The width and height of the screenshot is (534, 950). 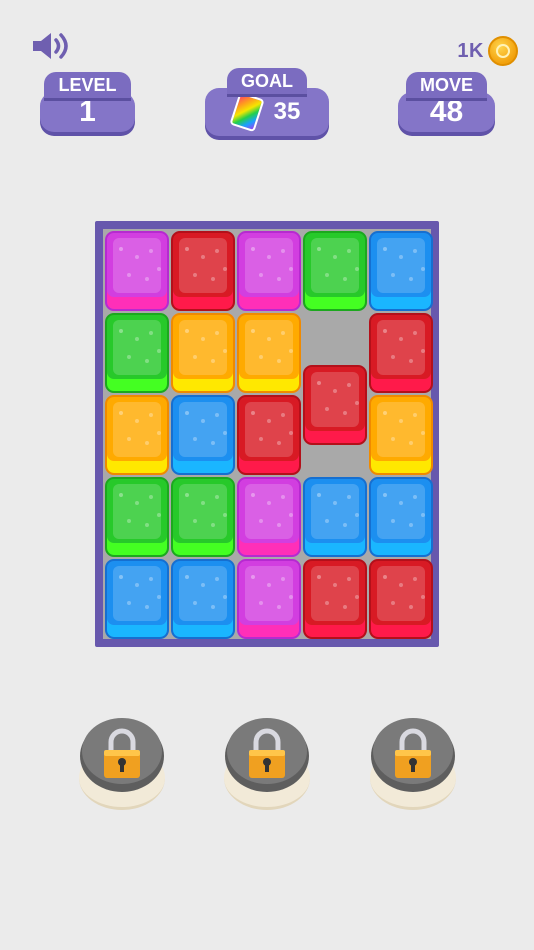 I want to click on speaker-icon, so click(x=50, y=46).